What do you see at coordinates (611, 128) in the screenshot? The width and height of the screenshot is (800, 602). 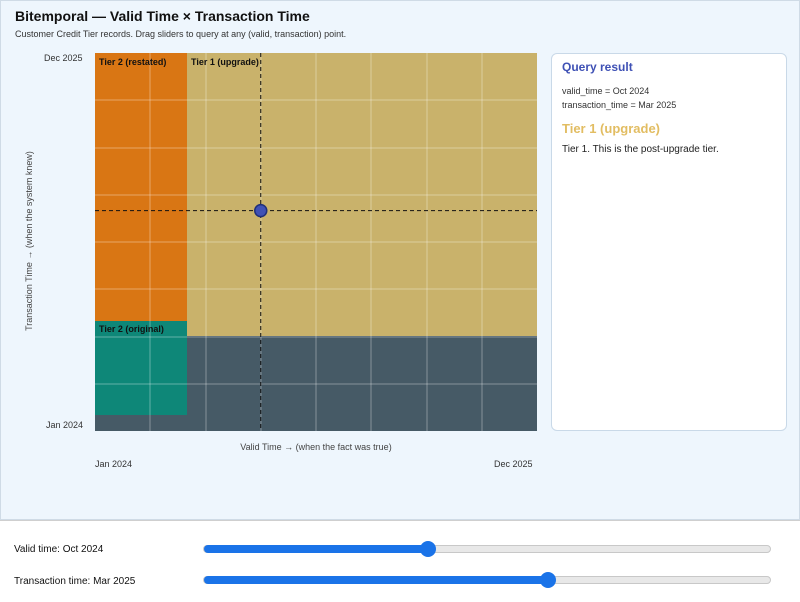 I see `result-tier-name: Tier 1 (upgrade)` at bounding box center [611, 128].